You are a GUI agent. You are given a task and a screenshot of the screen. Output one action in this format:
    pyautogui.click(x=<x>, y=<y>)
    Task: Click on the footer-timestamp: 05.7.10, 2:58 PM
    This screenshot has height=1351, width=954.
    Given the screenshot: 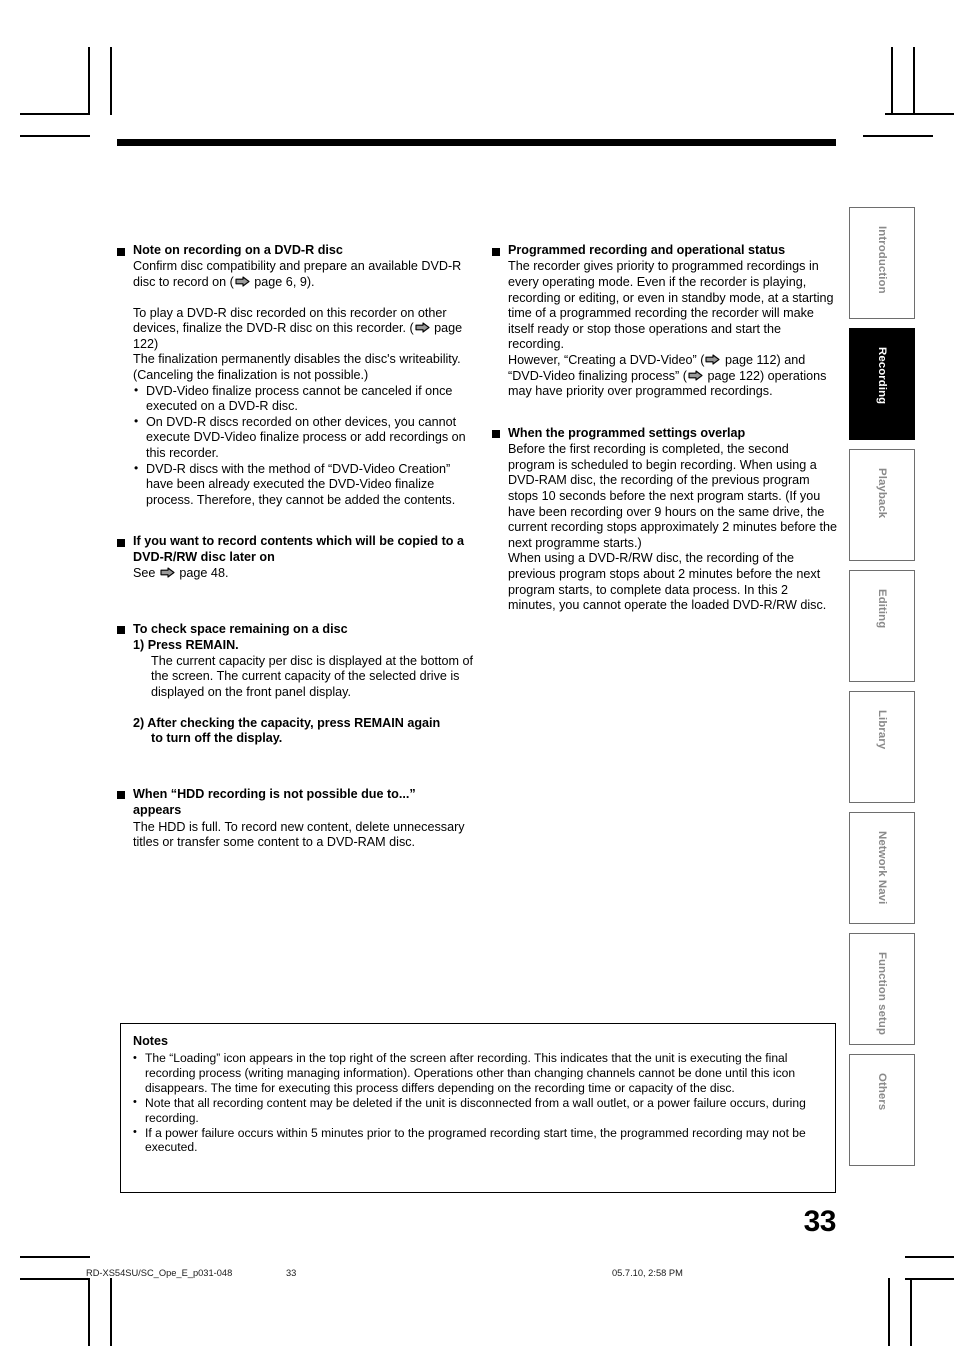 What is the action you would take?
    pyautogui.click(x=647, y=1273)
    